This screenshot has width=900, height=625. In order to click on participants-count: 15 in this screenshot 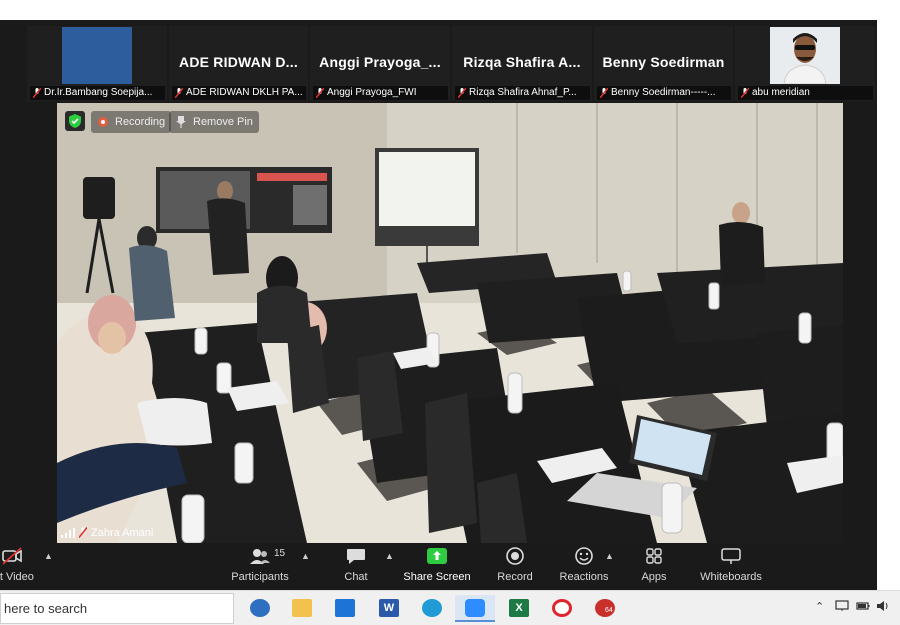, I will do `click(280, 553)`.